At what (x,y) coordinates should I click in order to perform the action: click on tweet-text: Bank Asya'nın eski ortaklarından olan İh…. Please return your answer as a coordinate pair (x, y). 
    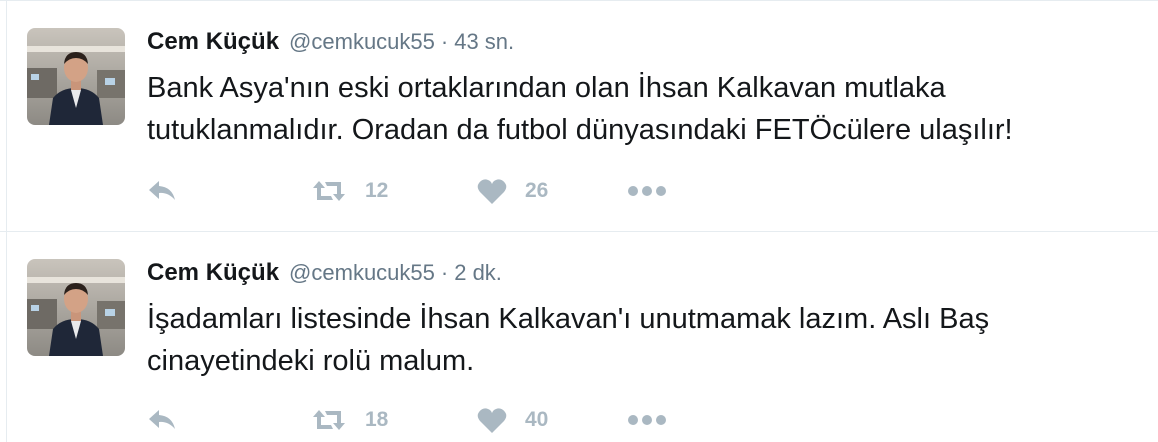
    Looking at the image, I should click on (580, 109).